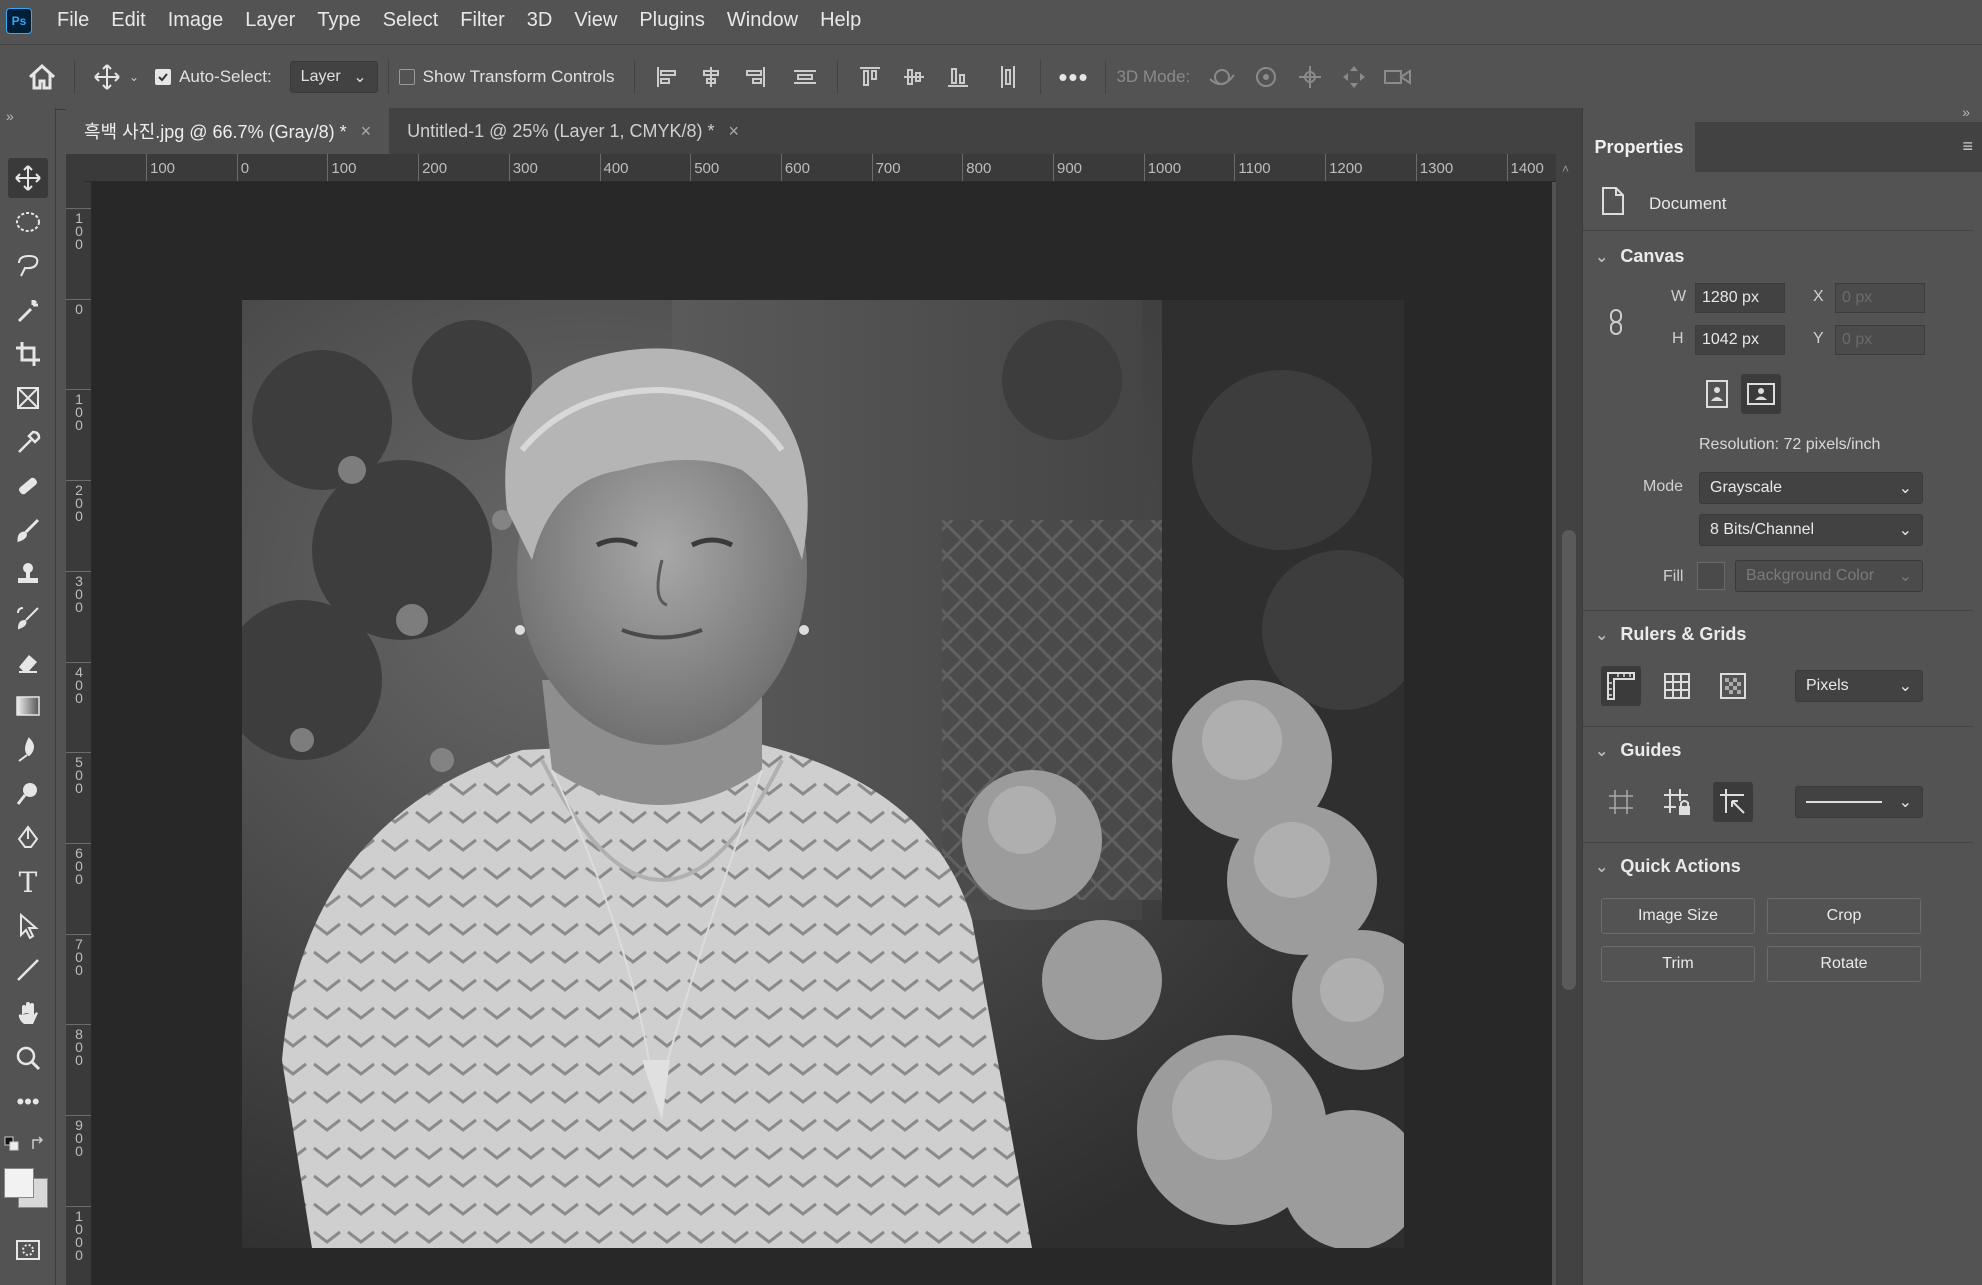 This screenshot has width=1982, height=1285. What do you see at coordinates (595, 20) in the screenshot?
I see `menu-view: View` at bounding box center [595, 20].